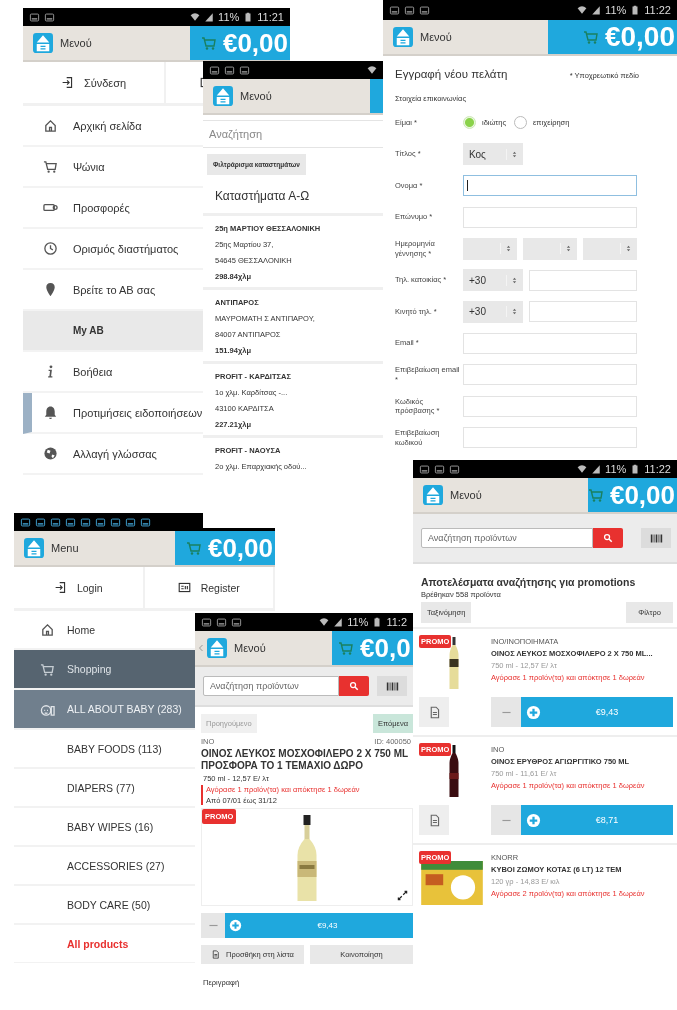  What do you see at coordinates (402, 895) in the screenshot?
I see `expand-icon` at bounding box center [402, 895].